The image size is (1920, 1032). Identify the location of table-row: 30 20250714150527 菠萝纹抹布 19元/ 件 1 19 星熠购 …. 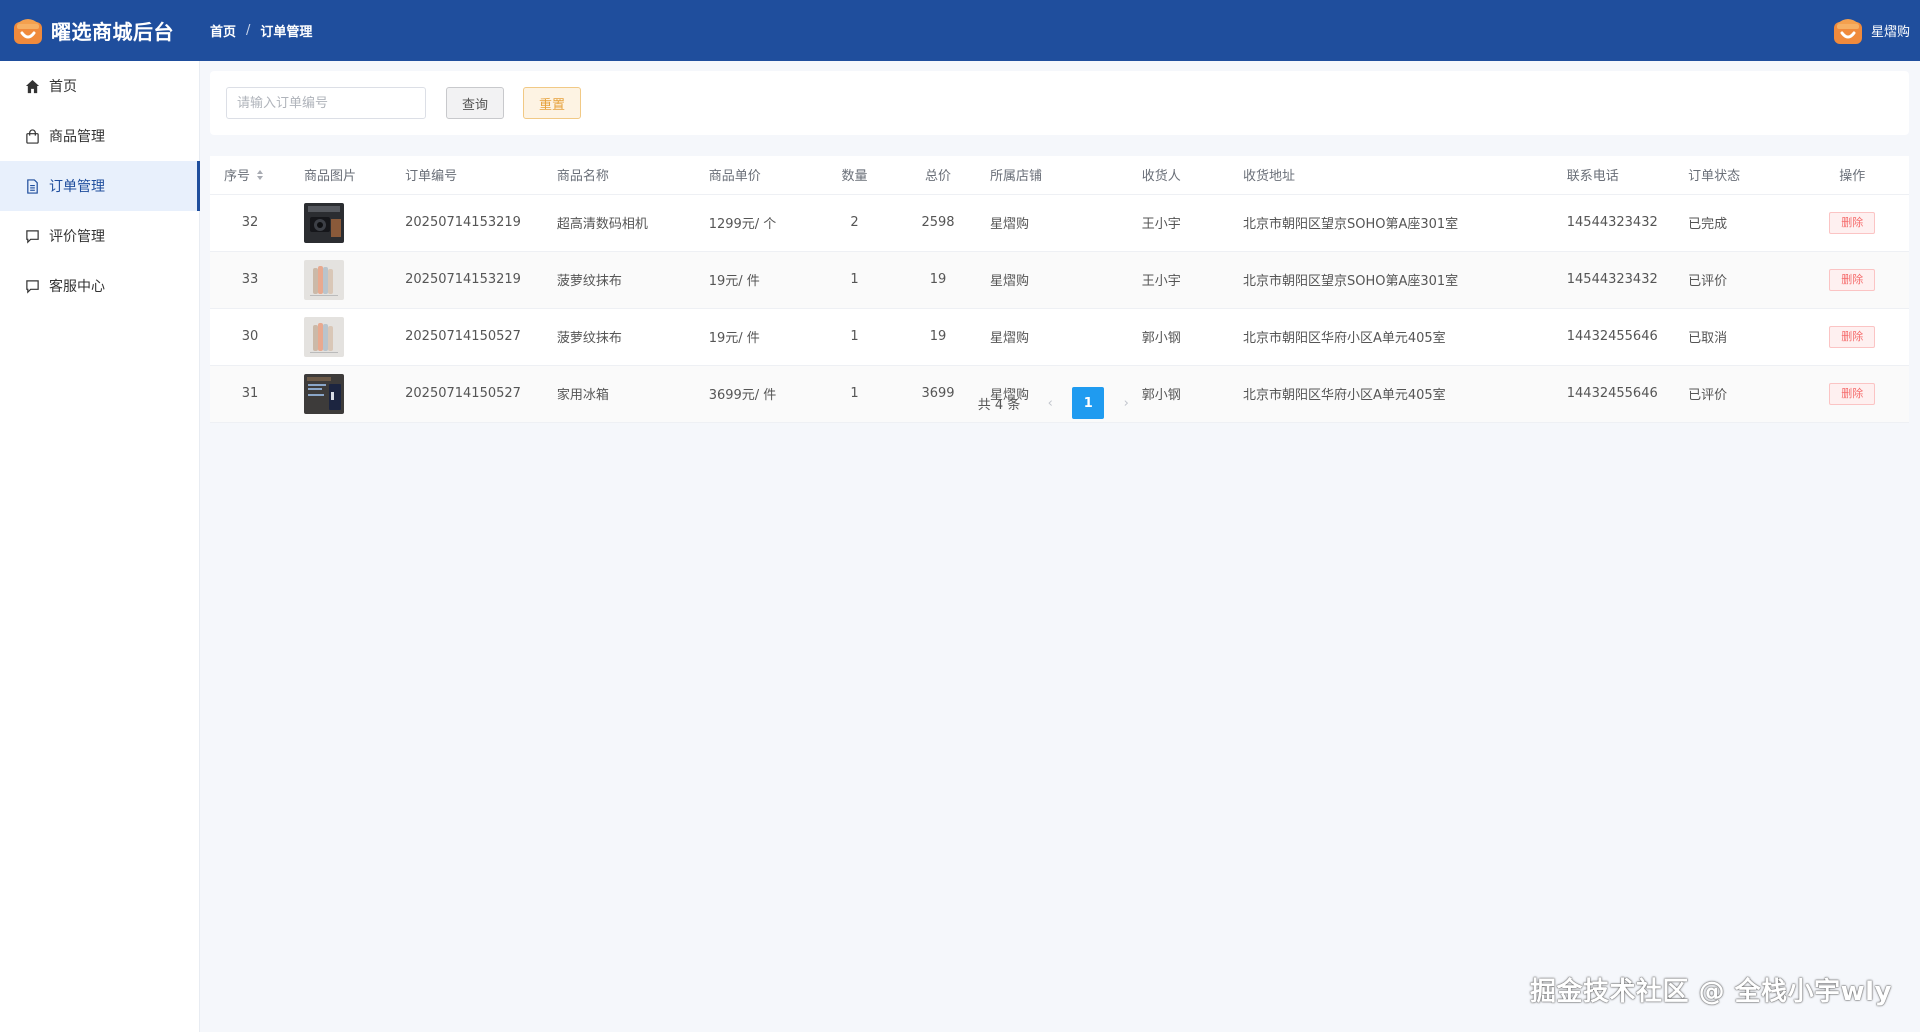
(1059, 337).